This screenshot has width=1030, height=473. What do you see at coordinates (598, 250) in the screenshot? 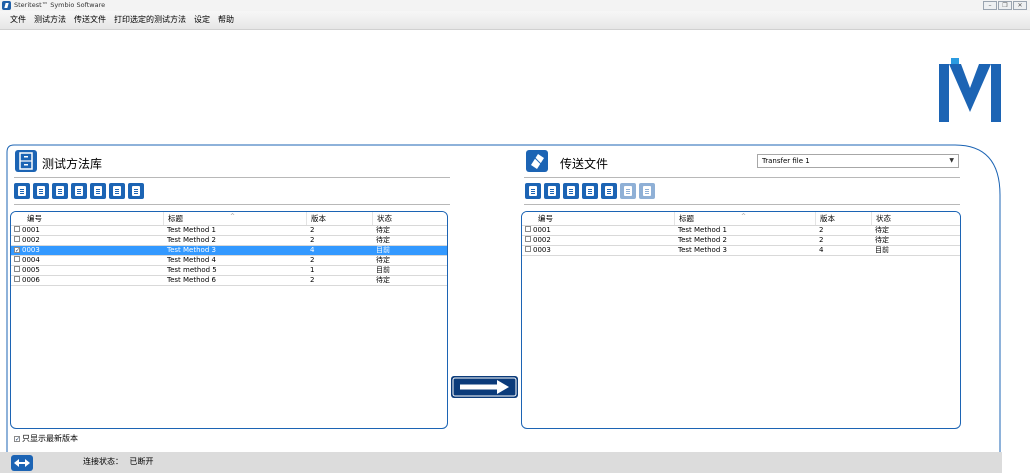
I see `row-id-cell: 0003` at bounding box center [598, 250].